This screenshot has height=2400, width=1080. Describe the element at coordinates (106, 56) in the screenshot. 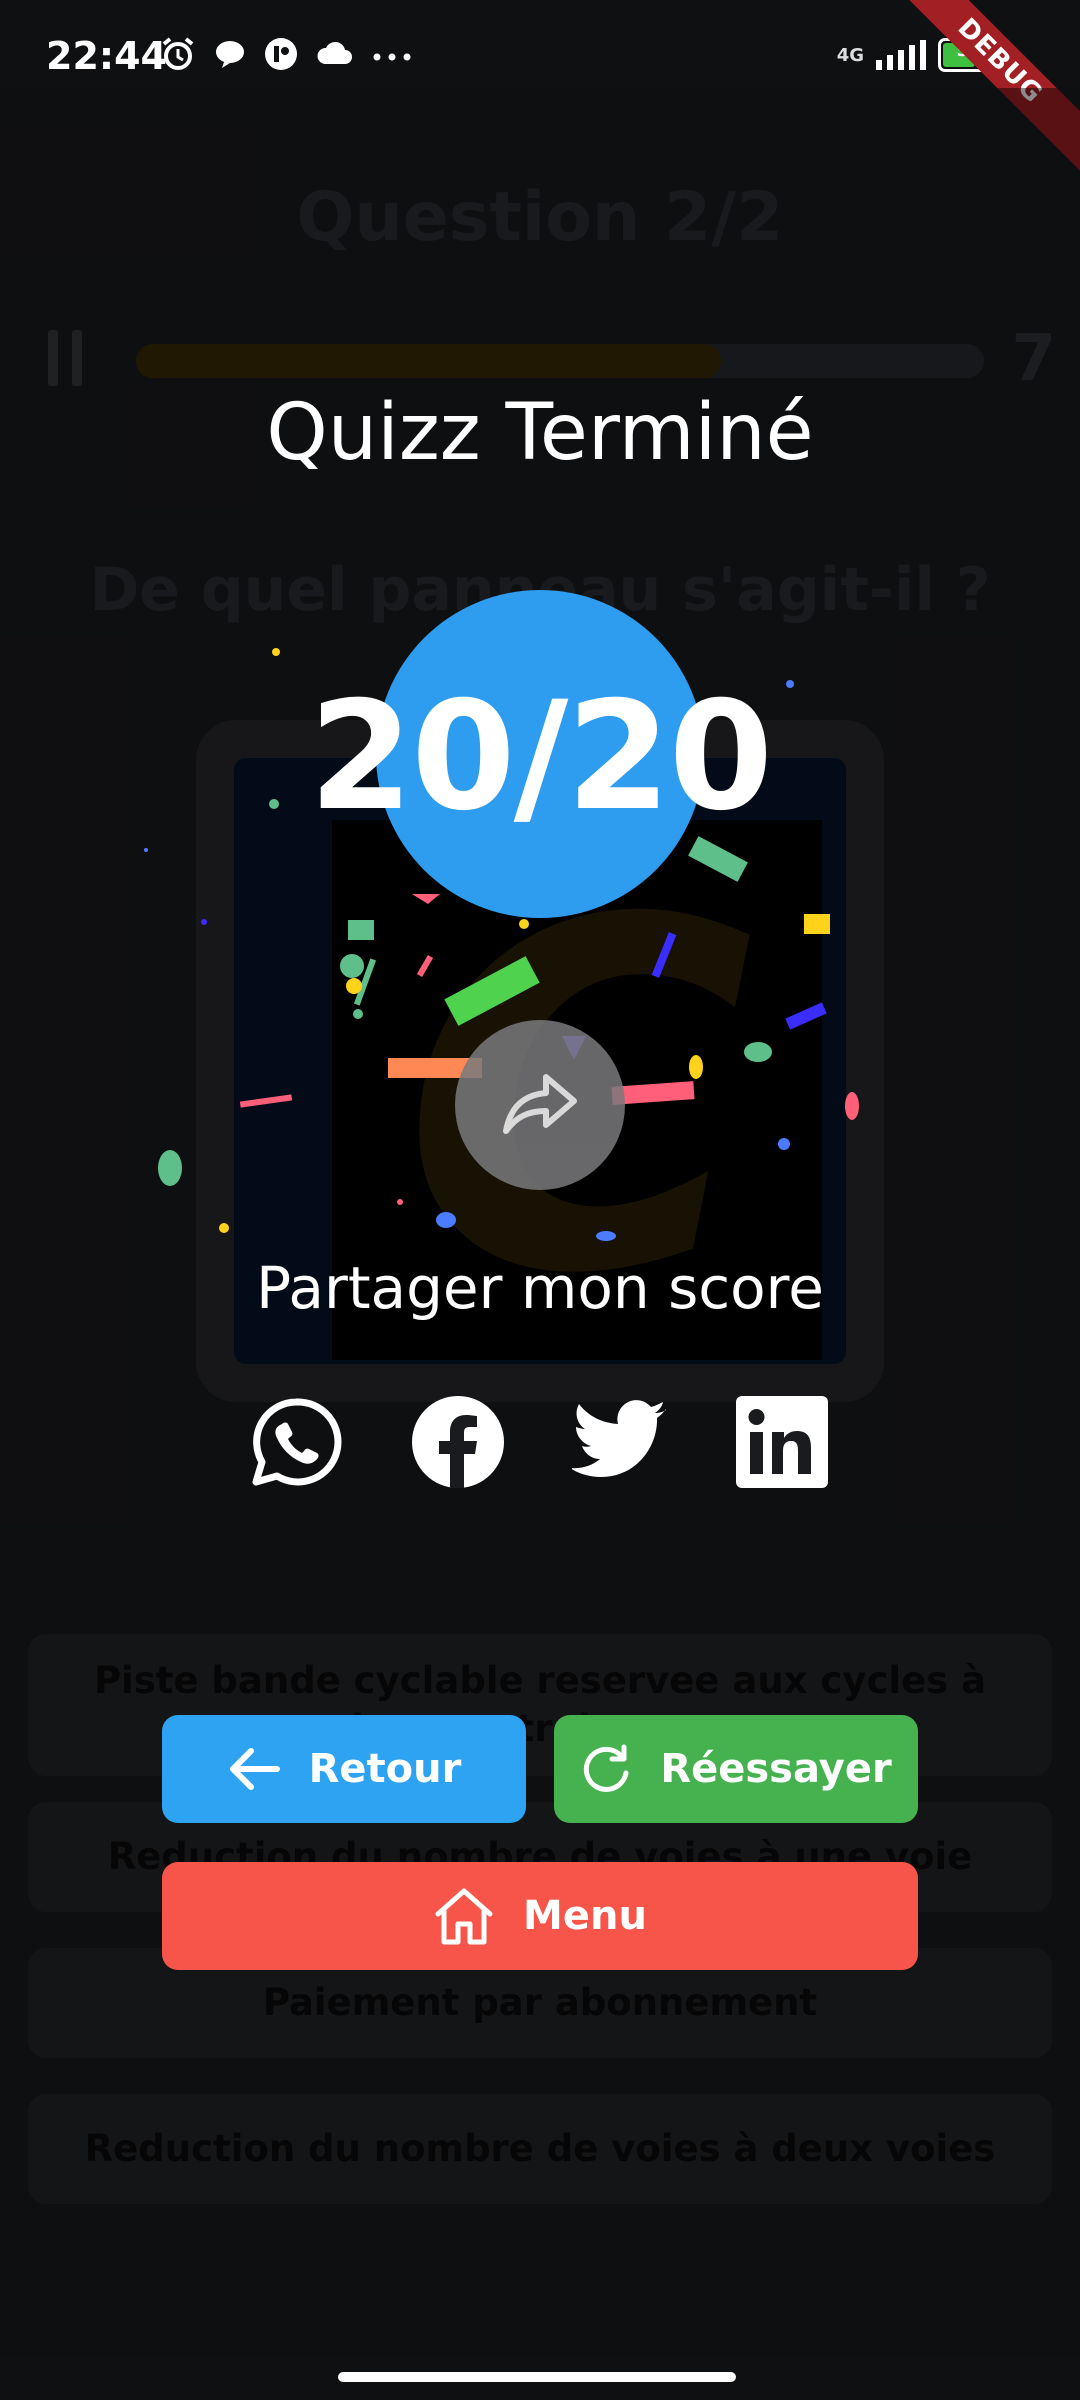

I see `status-time: 22:44` at that location.